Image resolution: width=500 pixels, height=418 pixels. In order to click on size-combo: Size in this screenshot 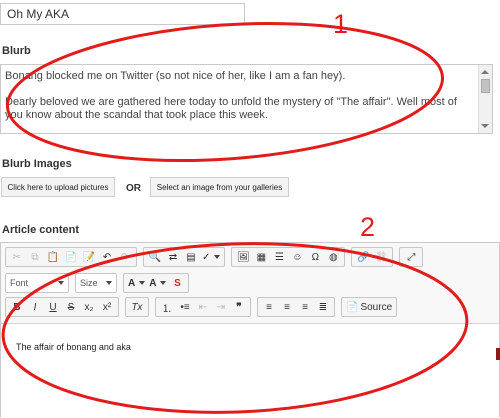, I will do `click(96, 283)`.